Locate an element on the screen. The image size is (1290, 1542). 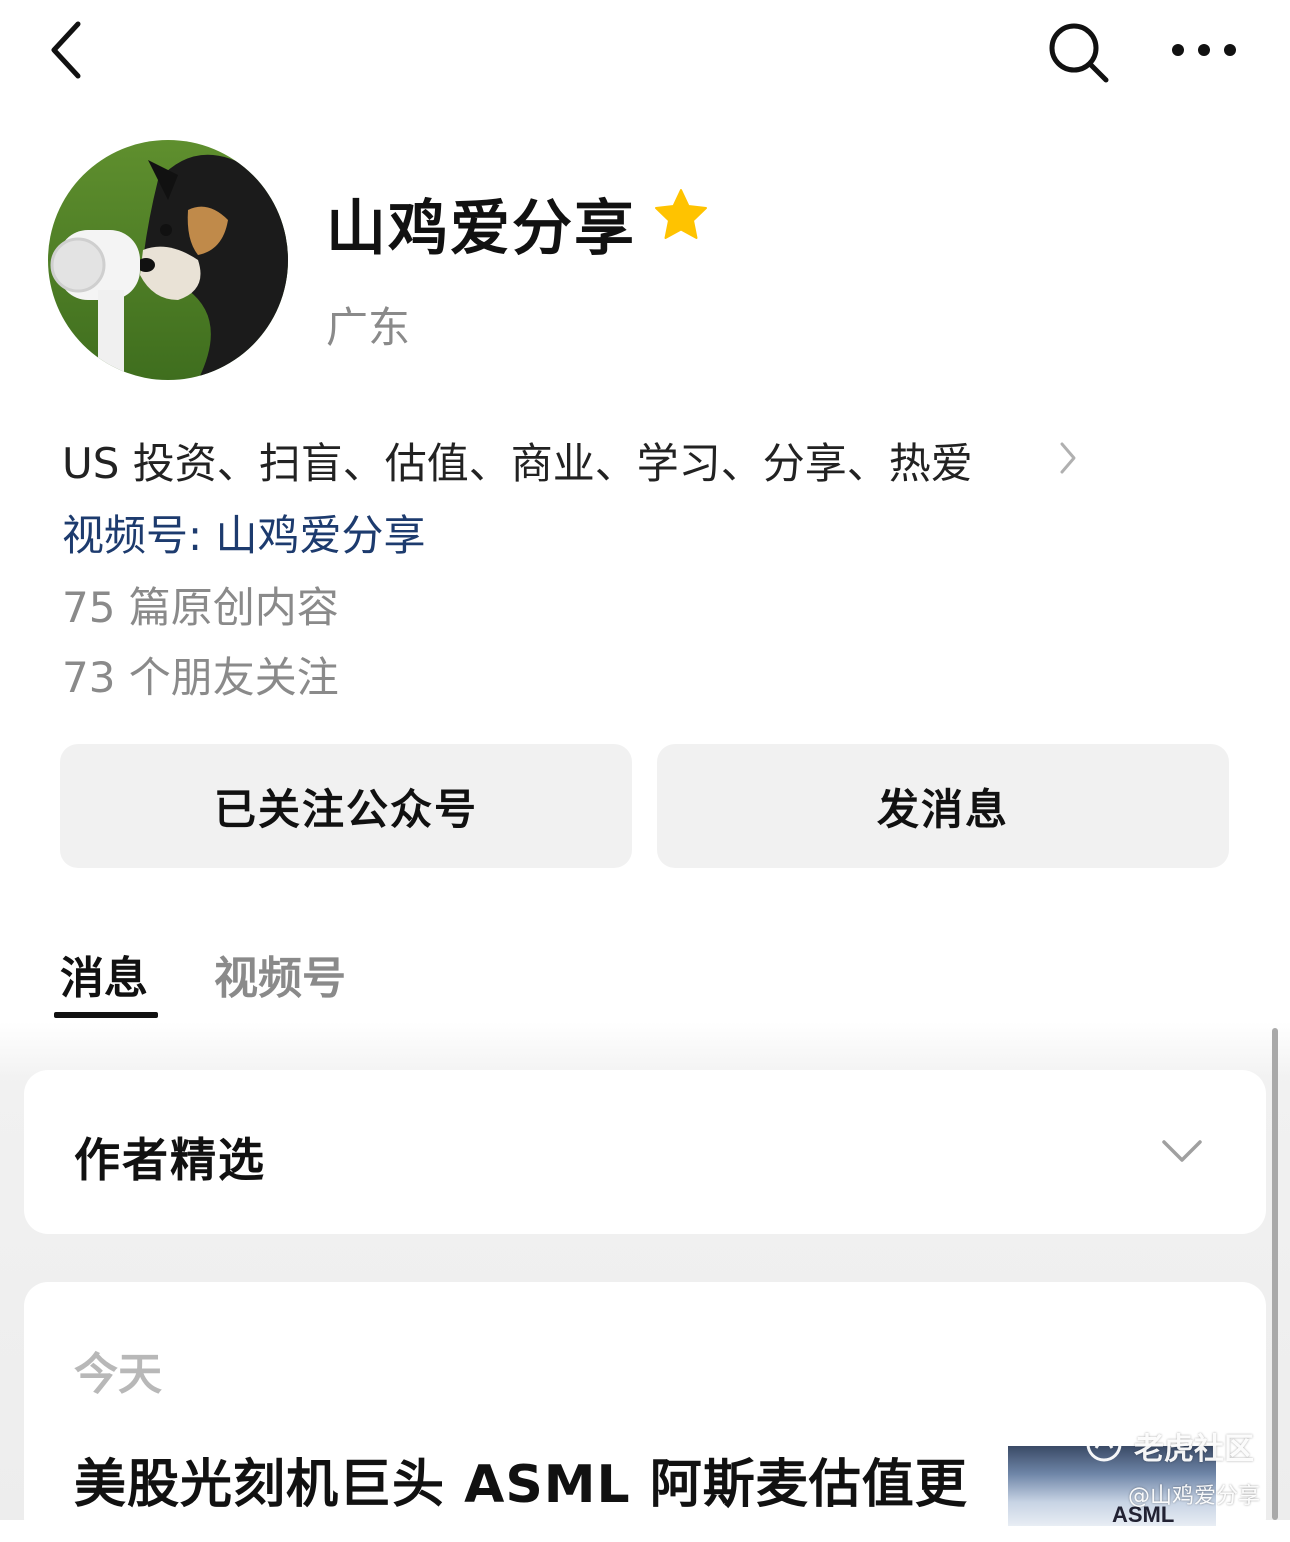
chevron-right-icon is located at coordinates (1068, 458).